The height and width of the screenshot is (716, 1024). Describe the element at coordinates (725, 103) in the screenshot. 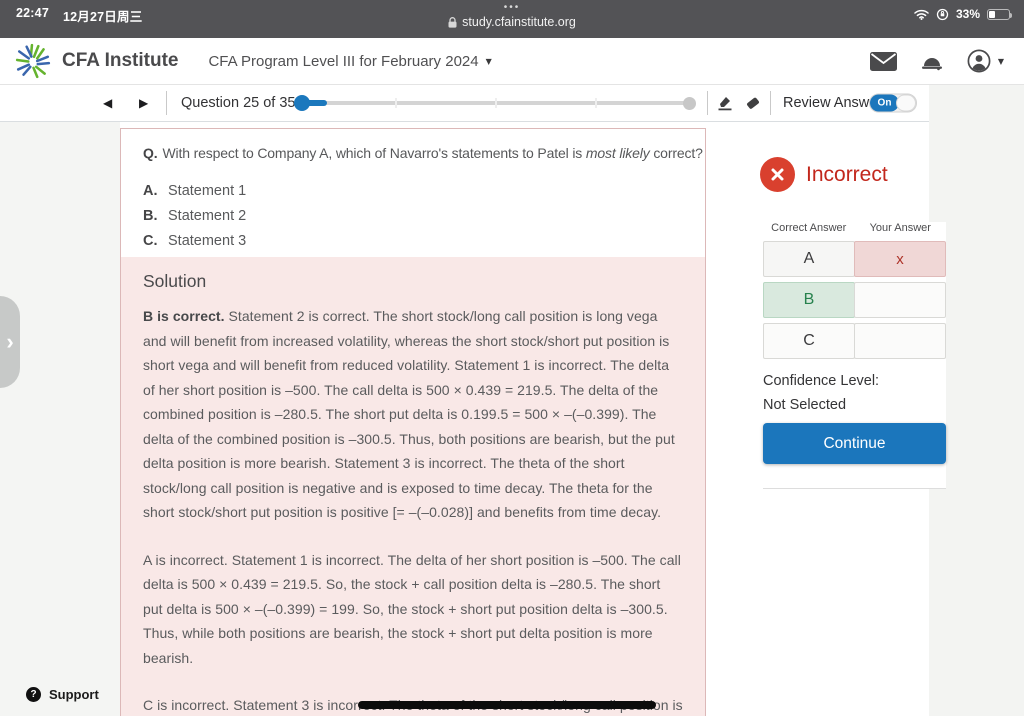

I see `highlighter-icon` at that location.